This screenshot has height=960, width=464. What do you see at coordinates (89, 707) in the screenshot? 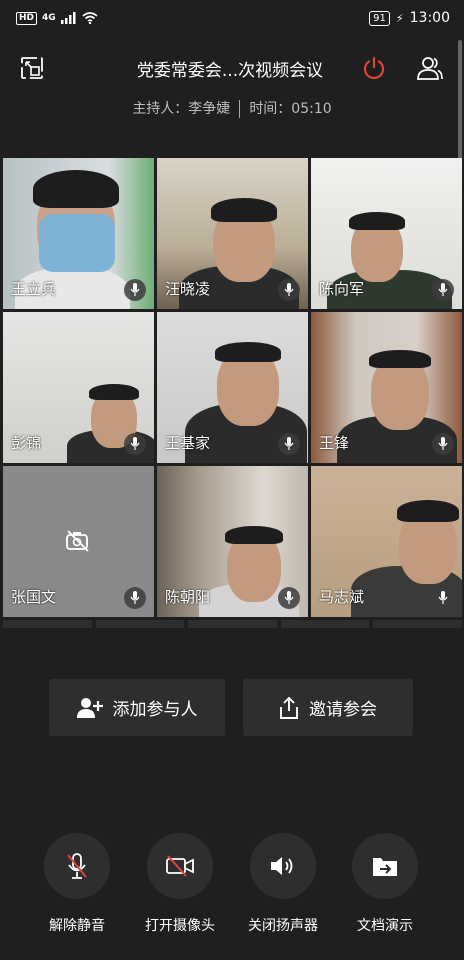
I see `add-user-icon` at bounding box center [89, 707].